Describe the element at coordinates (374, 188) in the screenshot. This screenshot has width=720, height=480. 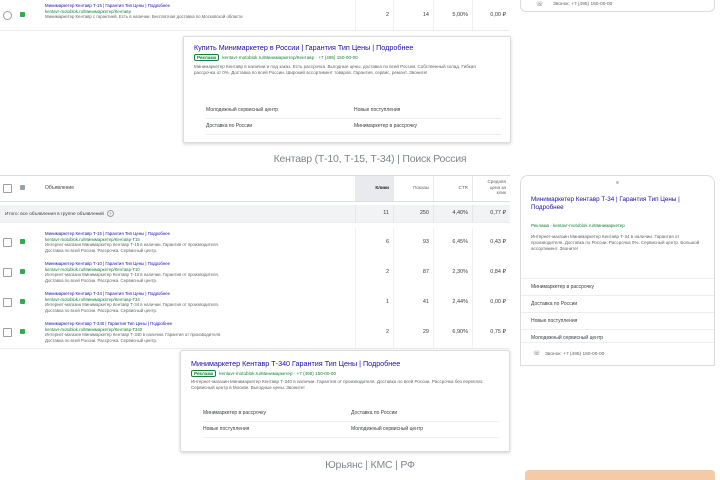
I see `column-header-clicks: Клики` at that location.